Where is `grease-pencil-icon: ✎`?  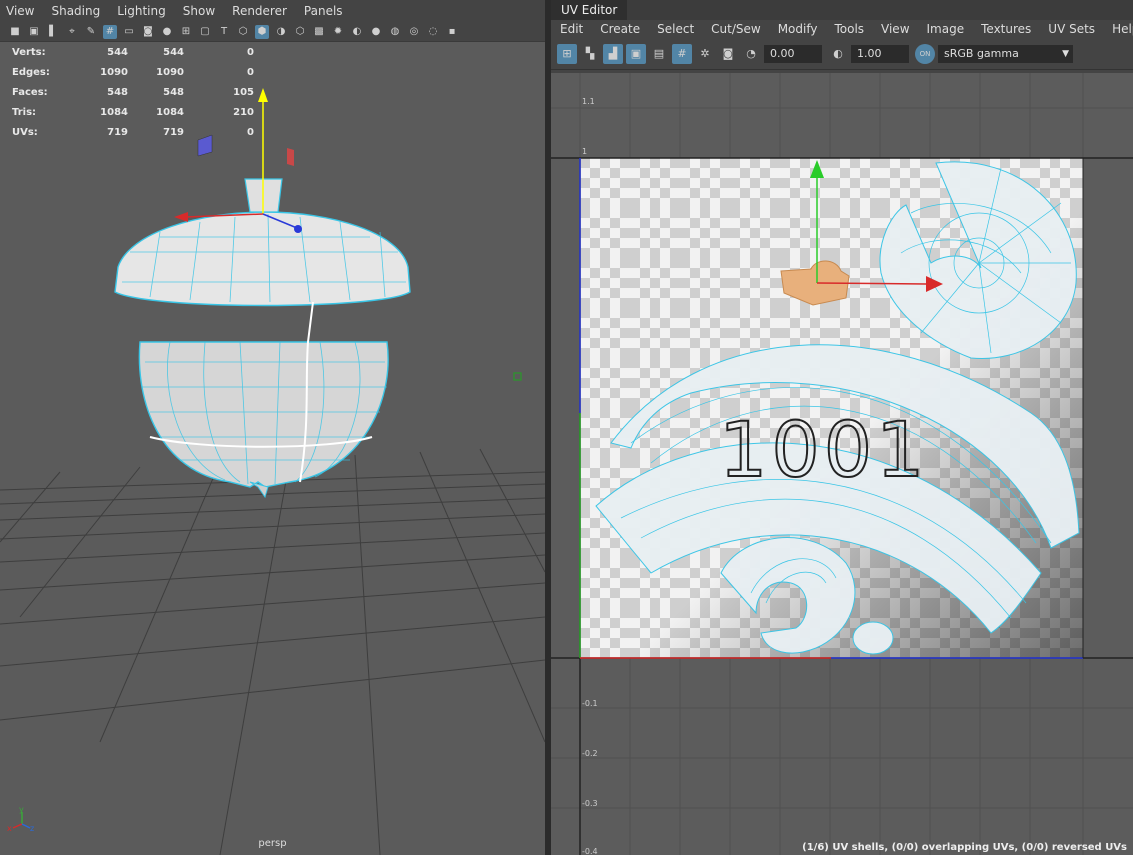
grease-pencil-icon: ✎ is located at coordinates (91, 32).